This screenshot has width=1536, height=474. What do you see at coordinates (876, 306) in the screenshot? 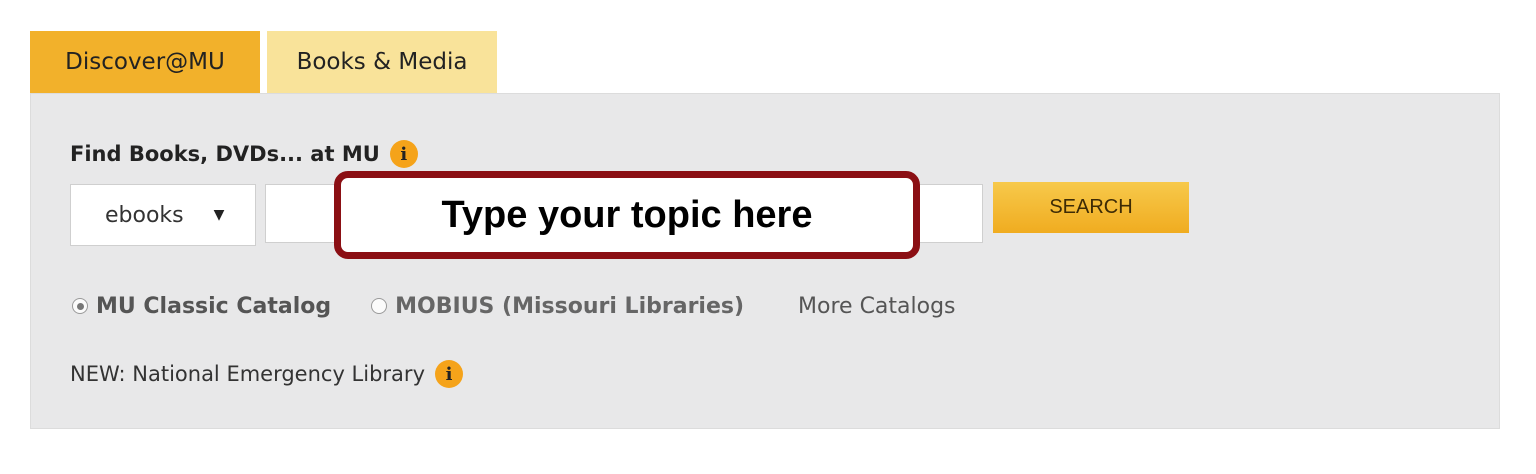
I see `more-catalogs-link: More Catalogs` at bounding box center [876, 306].